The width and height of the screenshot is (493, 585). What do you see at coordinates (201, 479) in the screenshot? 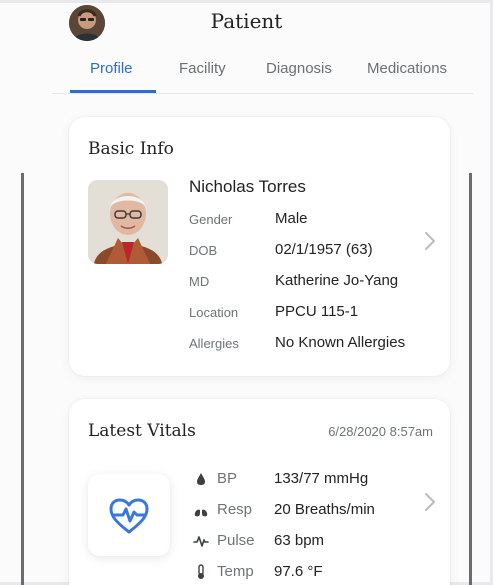
I see `blood-drop-icon` at bounding box center [201, 479].